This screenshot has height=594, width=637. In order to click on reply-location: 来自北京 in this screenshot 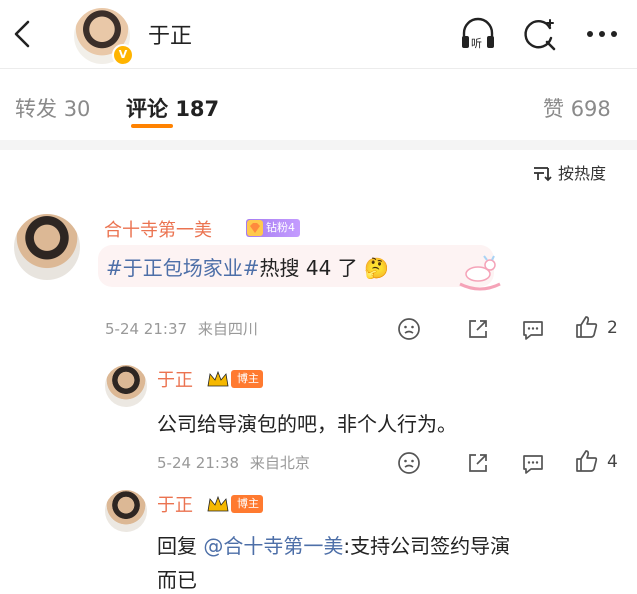, I will do `click(279, 463)`.